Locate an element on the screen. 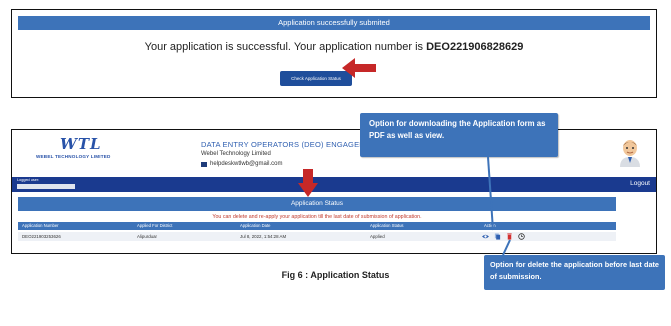 Image resolution: width=671 pixels, height=326 pixels. cell-status: Applied is located at coordinates (377, 236).